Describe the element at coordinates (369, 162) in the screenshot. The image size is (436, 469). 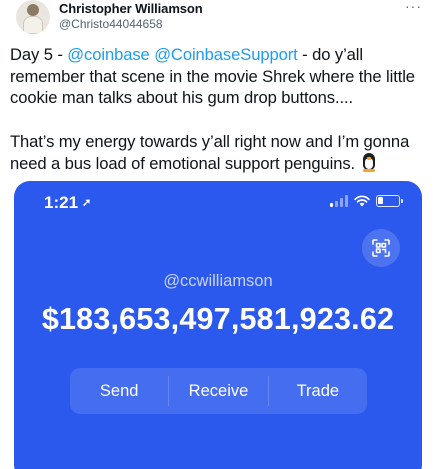
I see `penguin-icon` at that location.